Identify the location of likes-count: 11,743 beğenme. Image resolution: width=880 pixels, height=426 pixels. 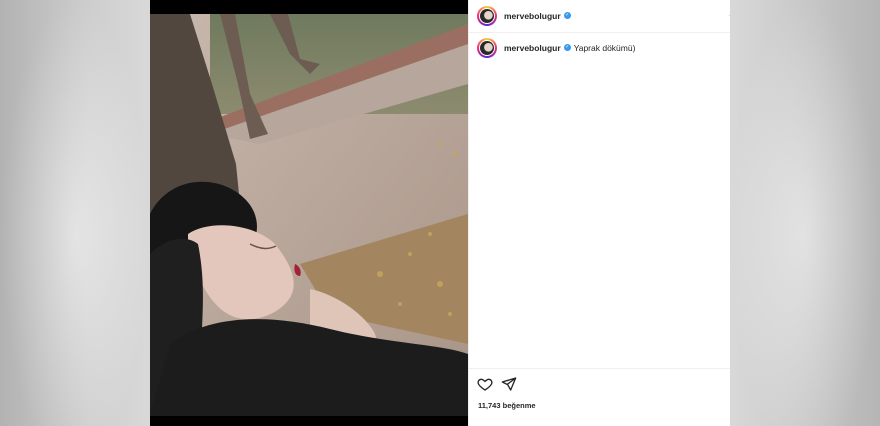
(507, 405).